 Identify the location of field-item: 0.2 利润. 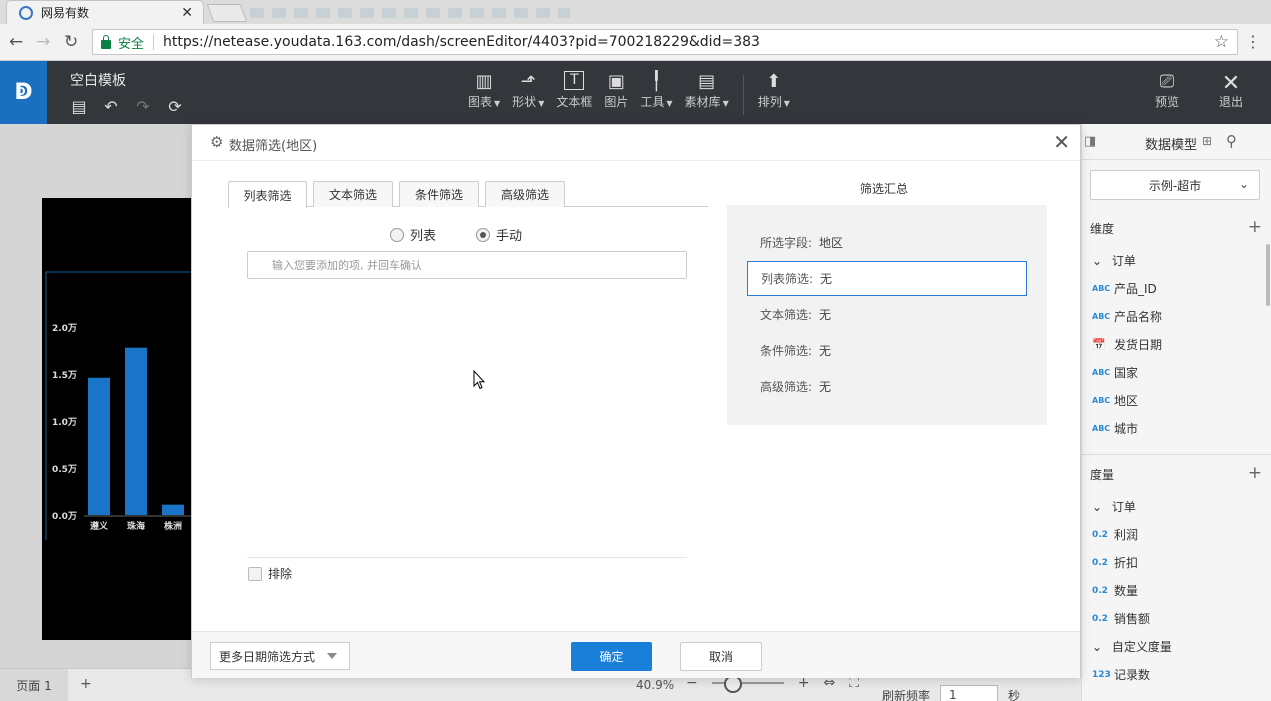
(1115, 534).